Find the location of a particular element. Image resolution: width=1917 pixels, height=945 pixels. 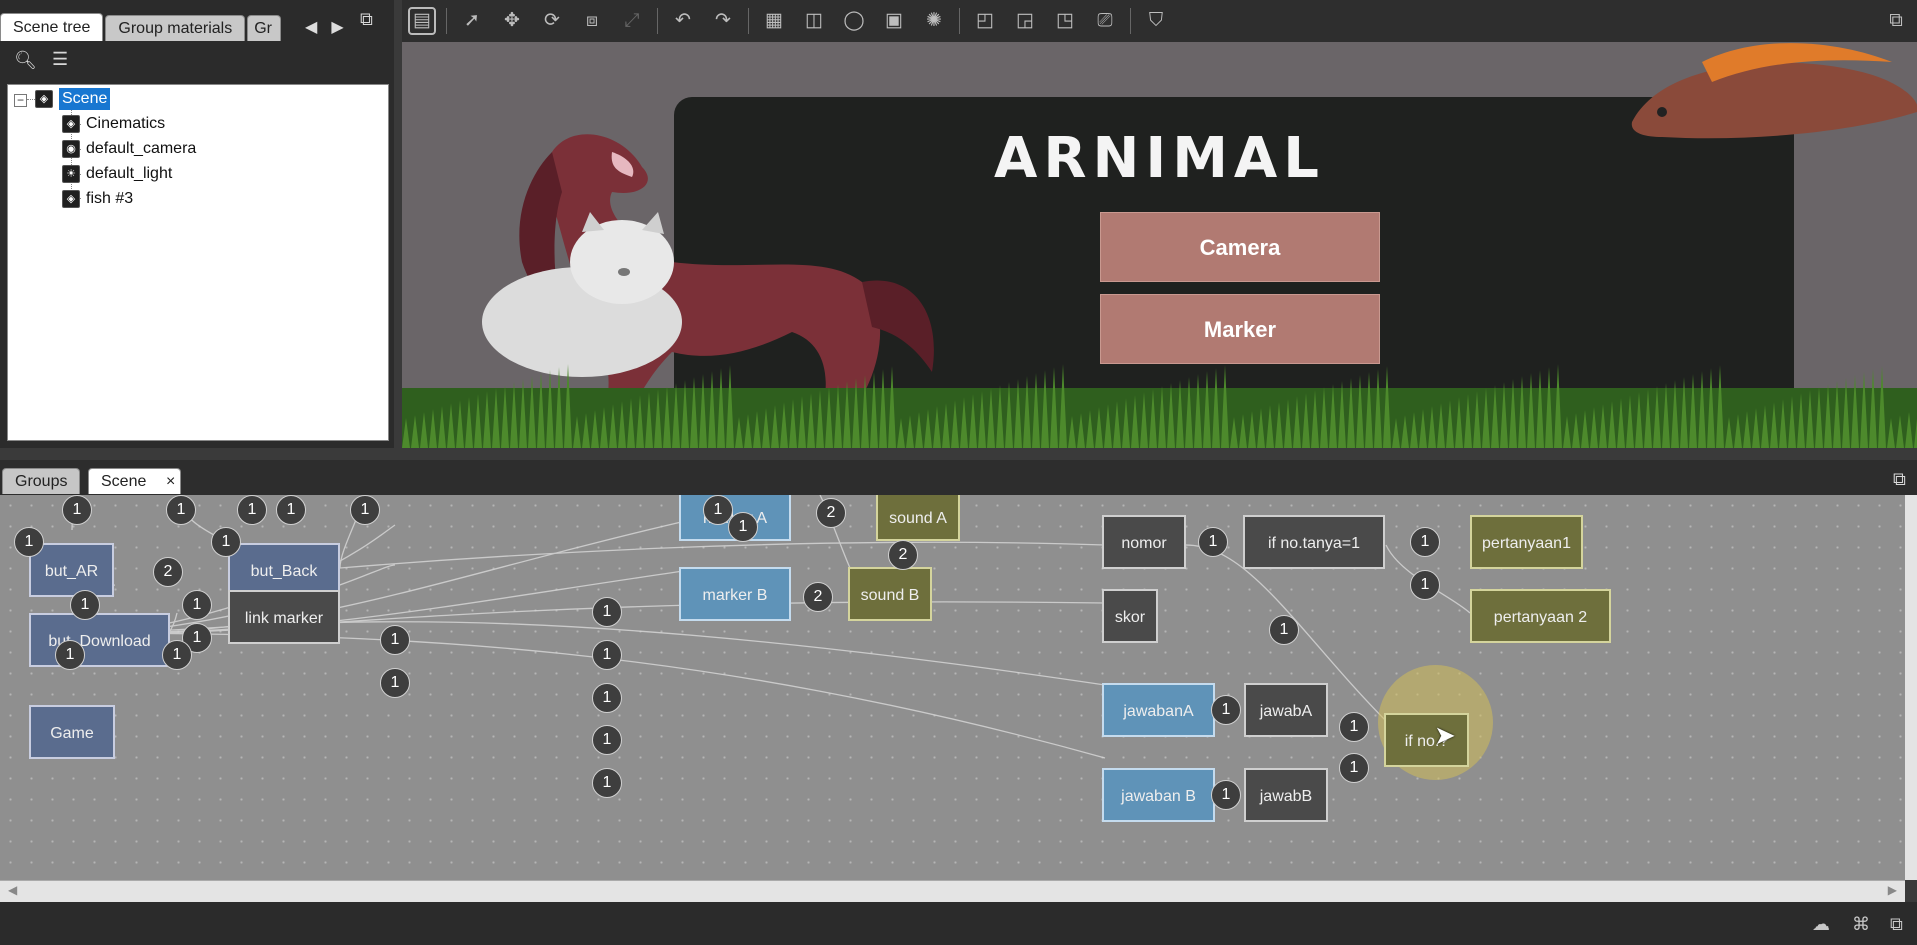

tree-item-default-light: ☀ default_light is located at coordinates (117, 174).